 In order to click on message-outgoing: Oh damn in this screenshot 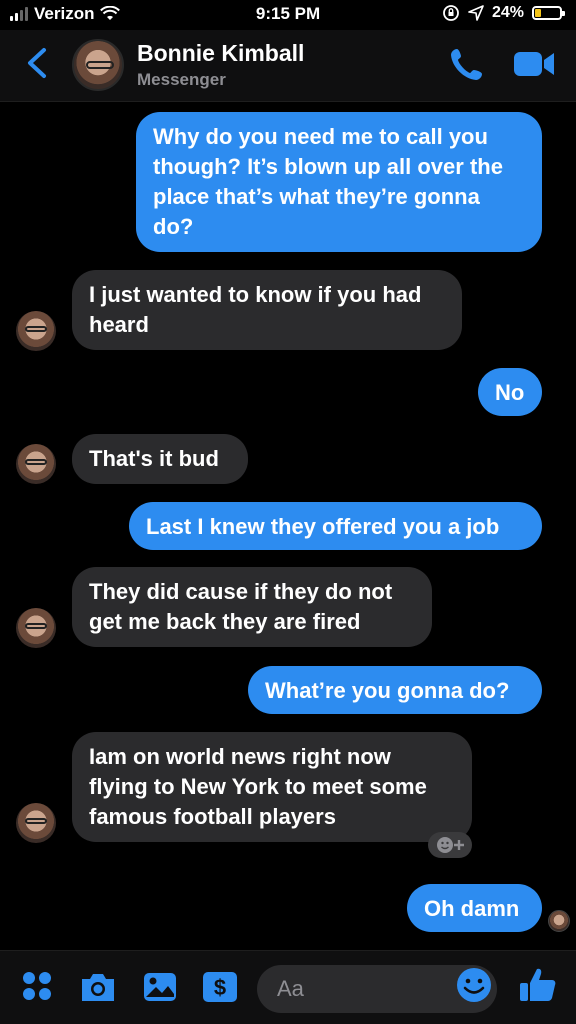, I will do `click(474, 908)`.